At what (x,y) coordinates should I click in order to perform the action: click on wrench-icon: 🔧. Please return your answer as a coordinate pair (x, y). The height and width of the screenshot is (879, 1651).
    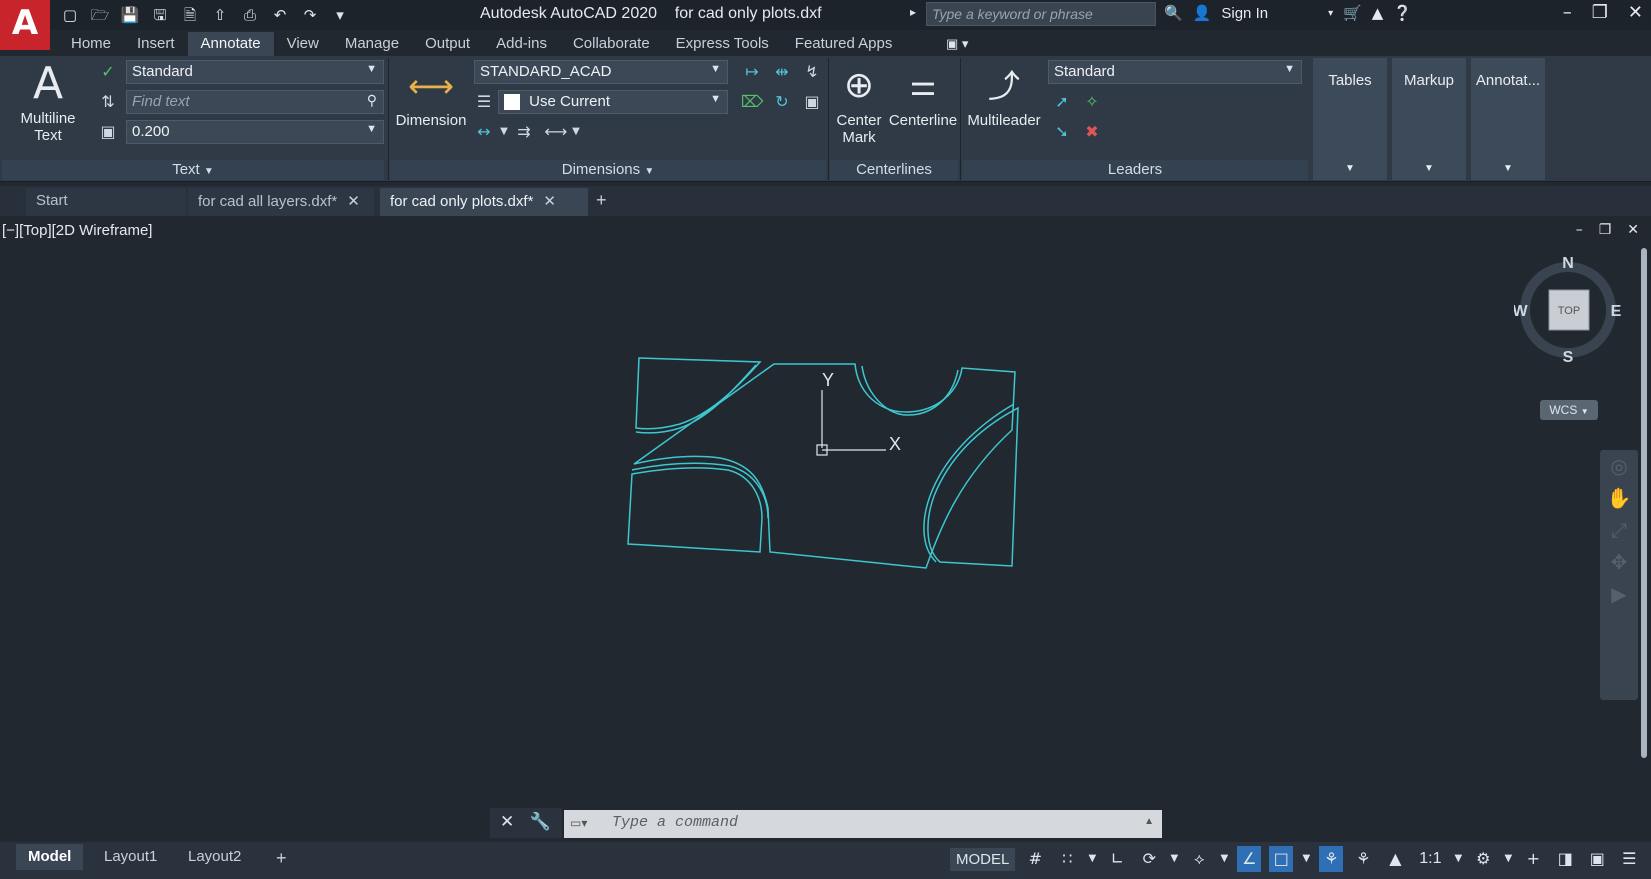
    Looking at the image, I should click on (540, 822).